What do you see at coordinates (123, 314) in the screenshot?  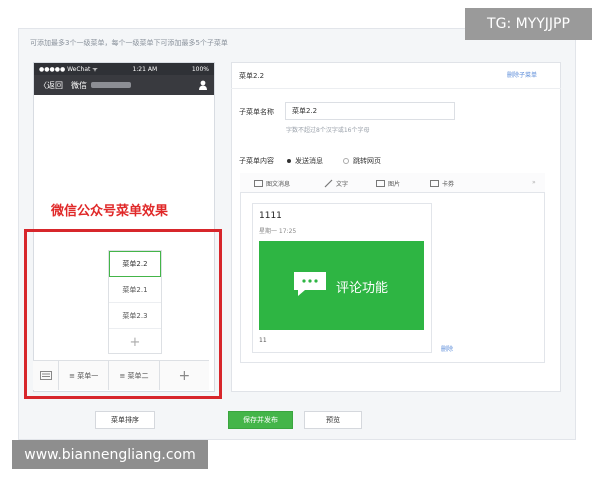 I see `highlight-frame` at bounding box center [123, 314].